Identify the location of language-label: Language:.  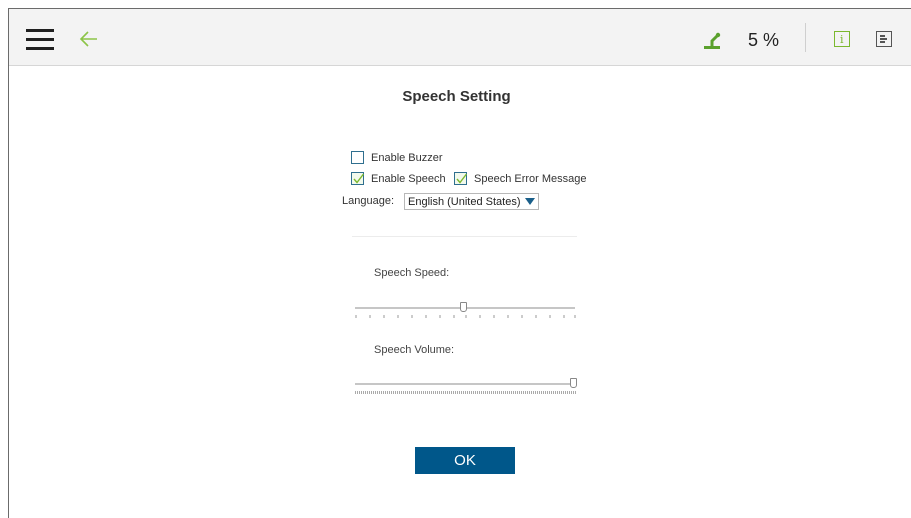
(368, 201).